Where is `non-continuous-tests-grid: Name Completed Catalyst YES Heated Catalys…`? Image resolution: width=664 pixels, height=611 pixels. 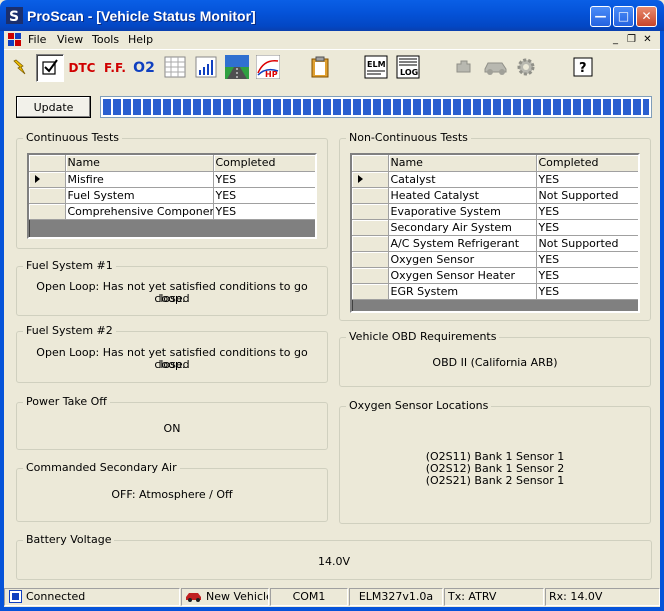
non-continuous-tests-grid: Name Completed Catalyst YES Heated Catalys… is located at coordinates (495, 233).